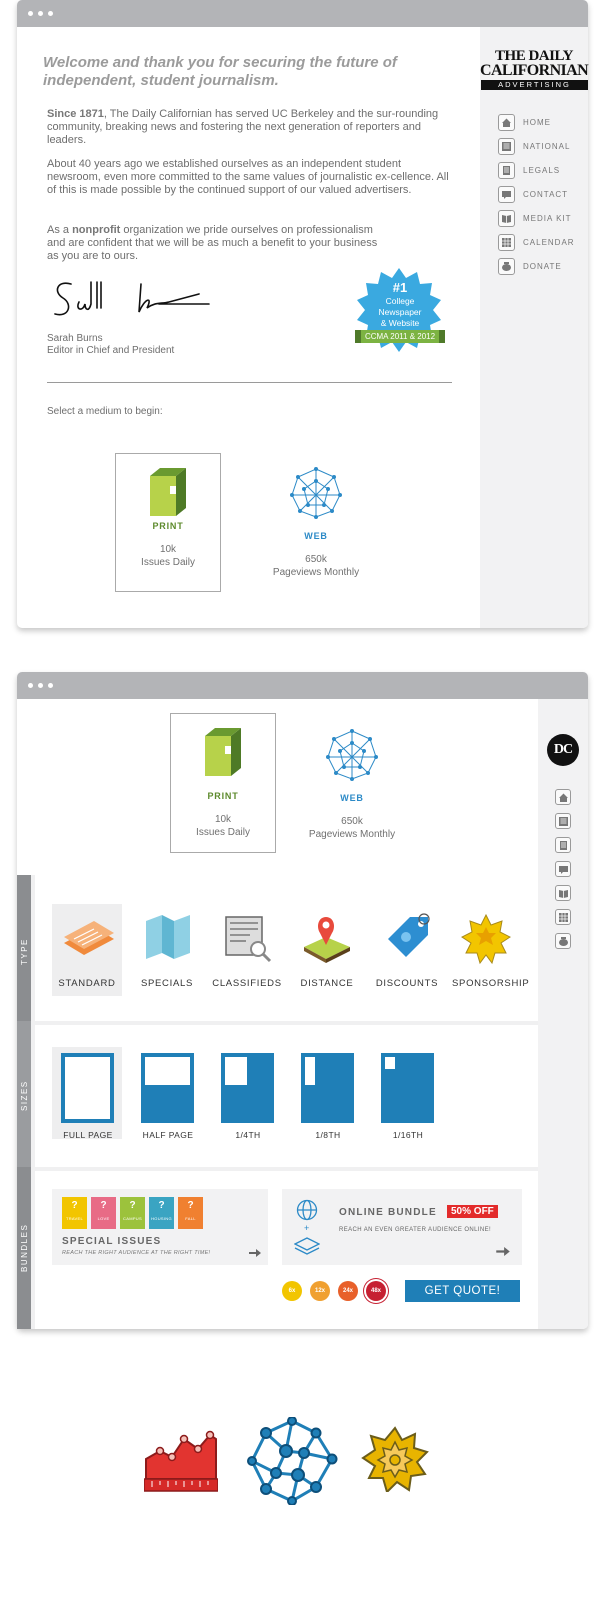 The image size is (600, 1597). What do you see at coordinates (132, 1213) in the screenshot?
I see `special-issue-tile-campus: ? CAMPUS` at bounding box center [132, 1213].